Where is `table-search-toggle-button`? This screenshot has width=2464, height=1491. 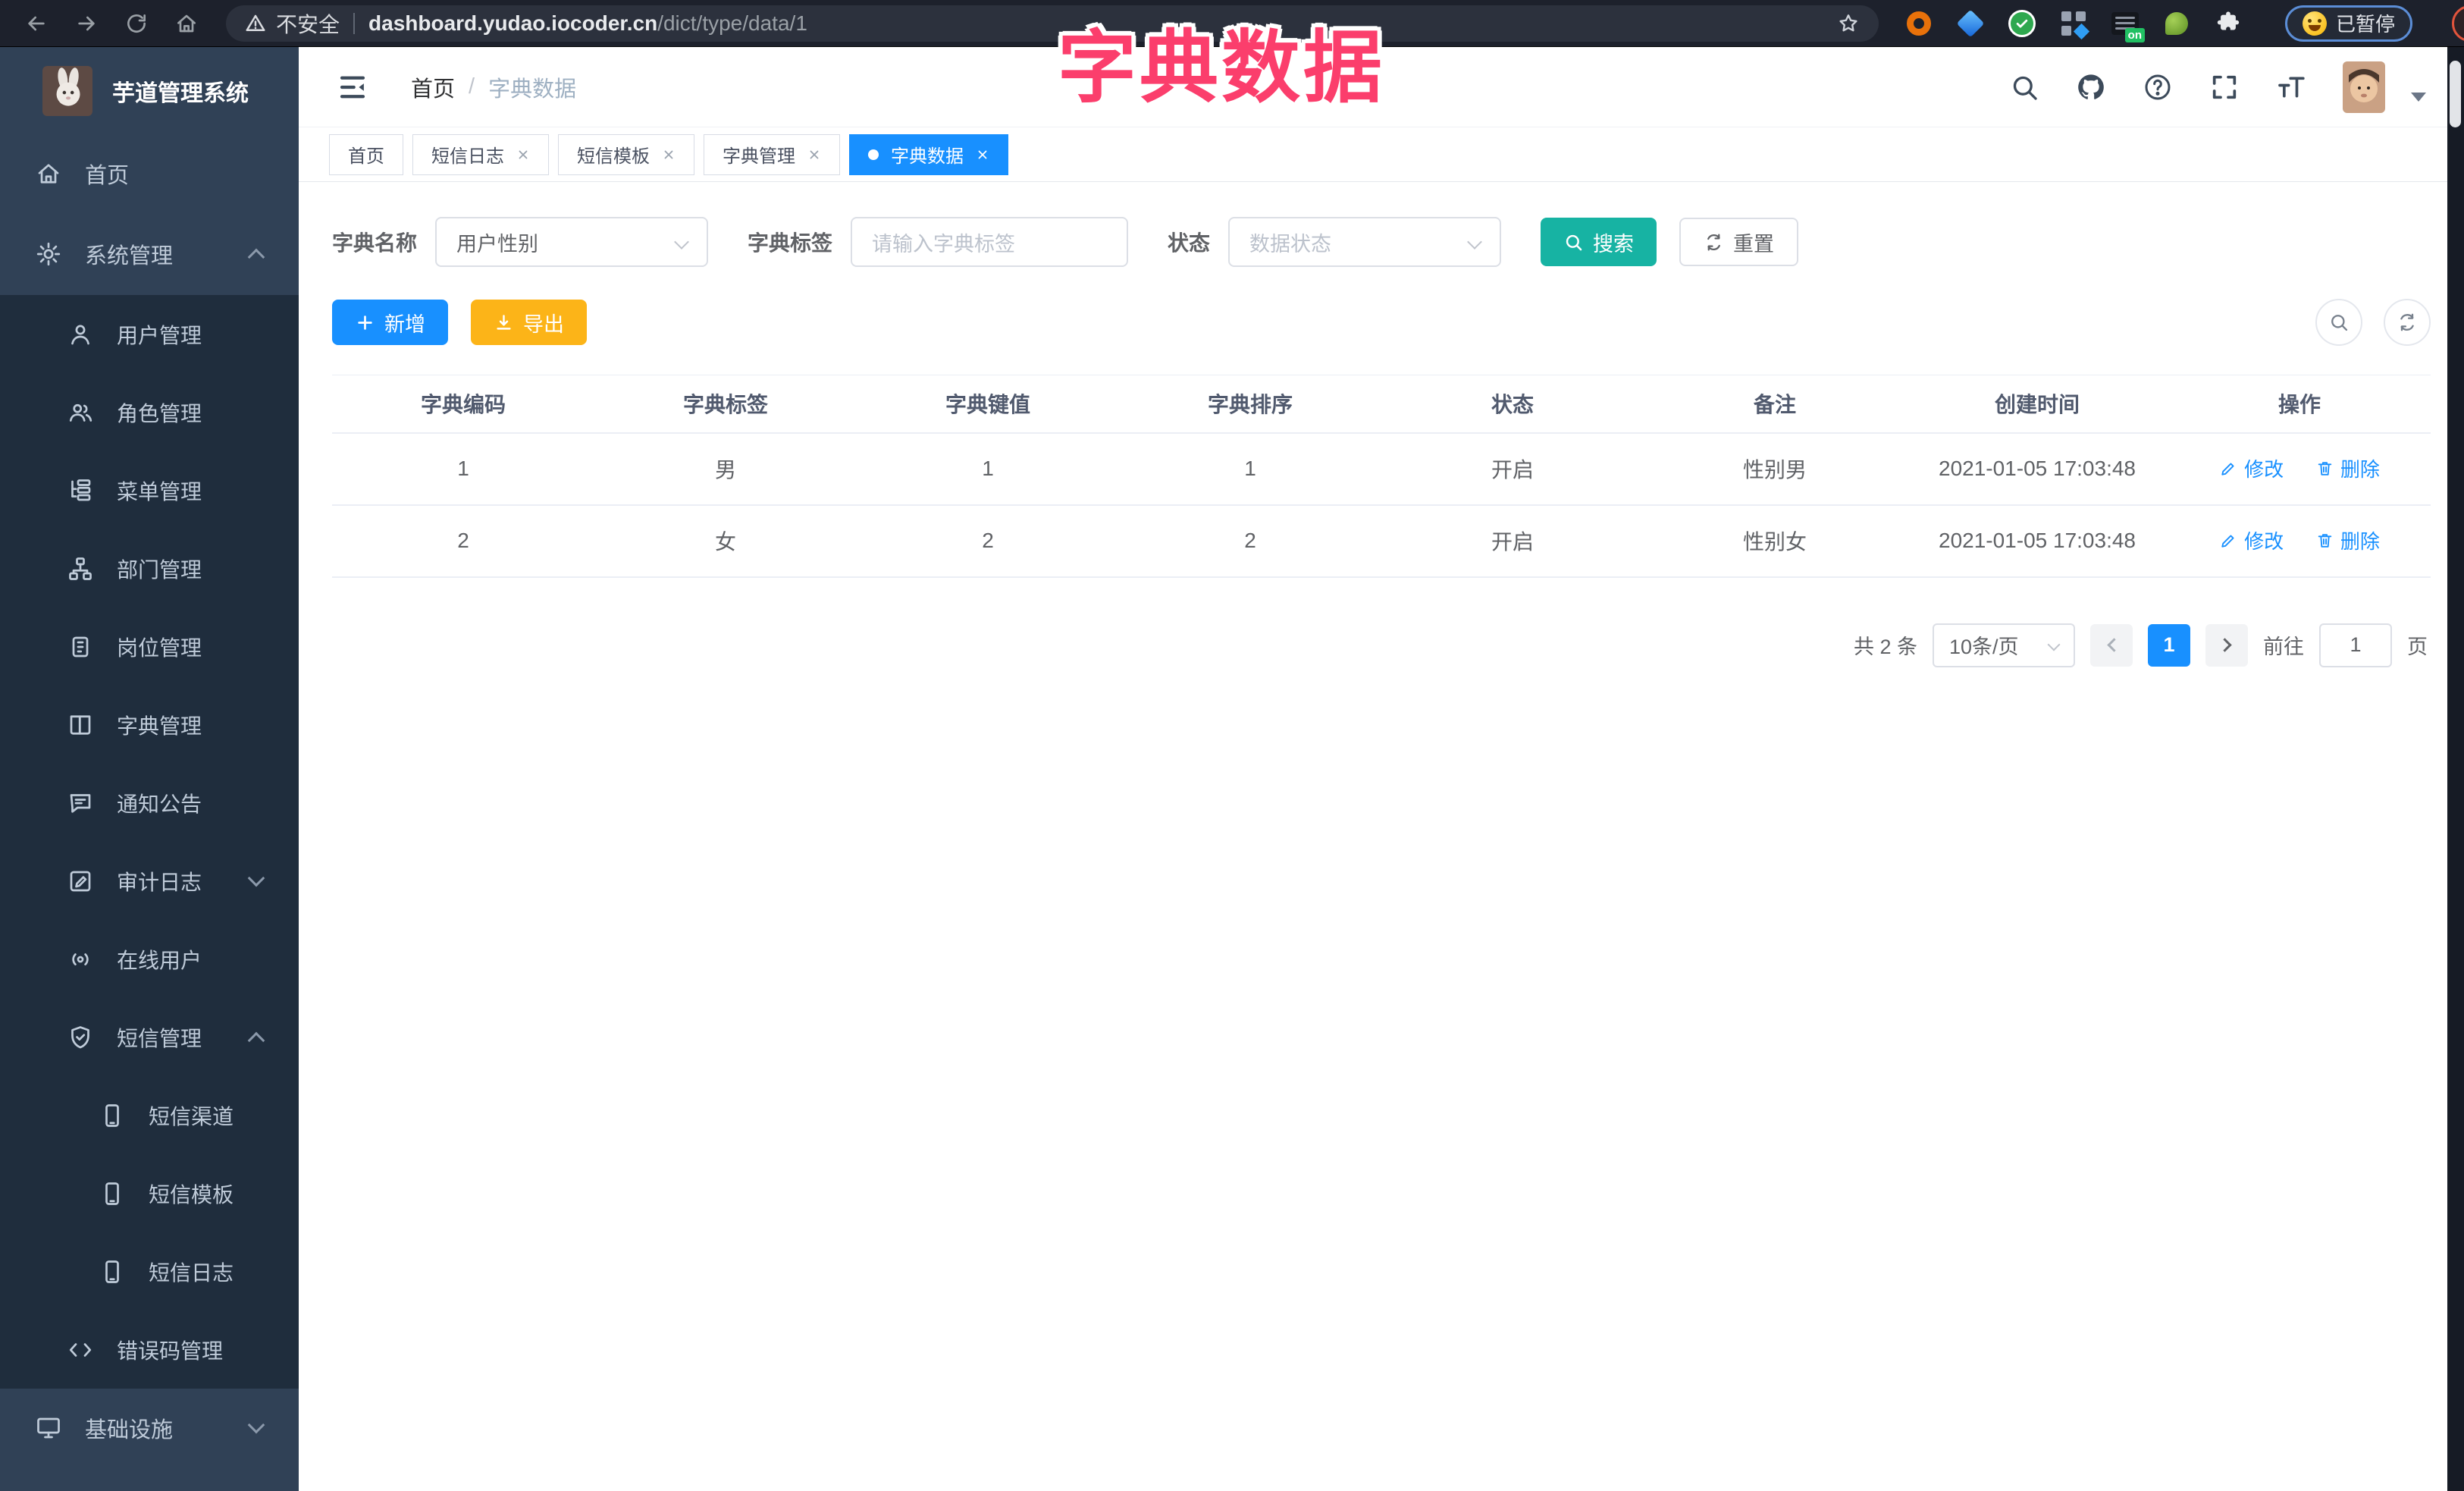
table-search-toggle-button is located at coordinates (2338, 322).